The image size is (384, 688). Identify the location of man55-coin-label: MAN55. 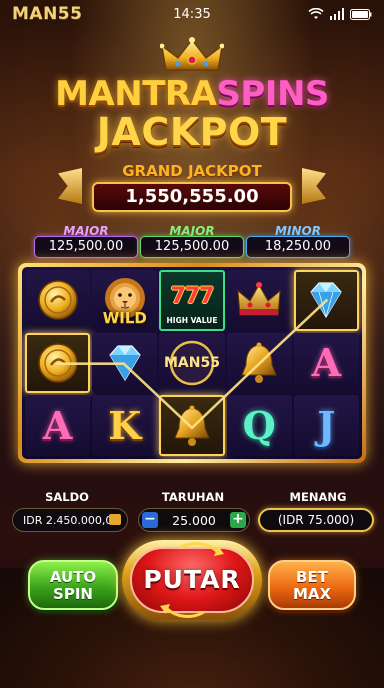
(192, 362).